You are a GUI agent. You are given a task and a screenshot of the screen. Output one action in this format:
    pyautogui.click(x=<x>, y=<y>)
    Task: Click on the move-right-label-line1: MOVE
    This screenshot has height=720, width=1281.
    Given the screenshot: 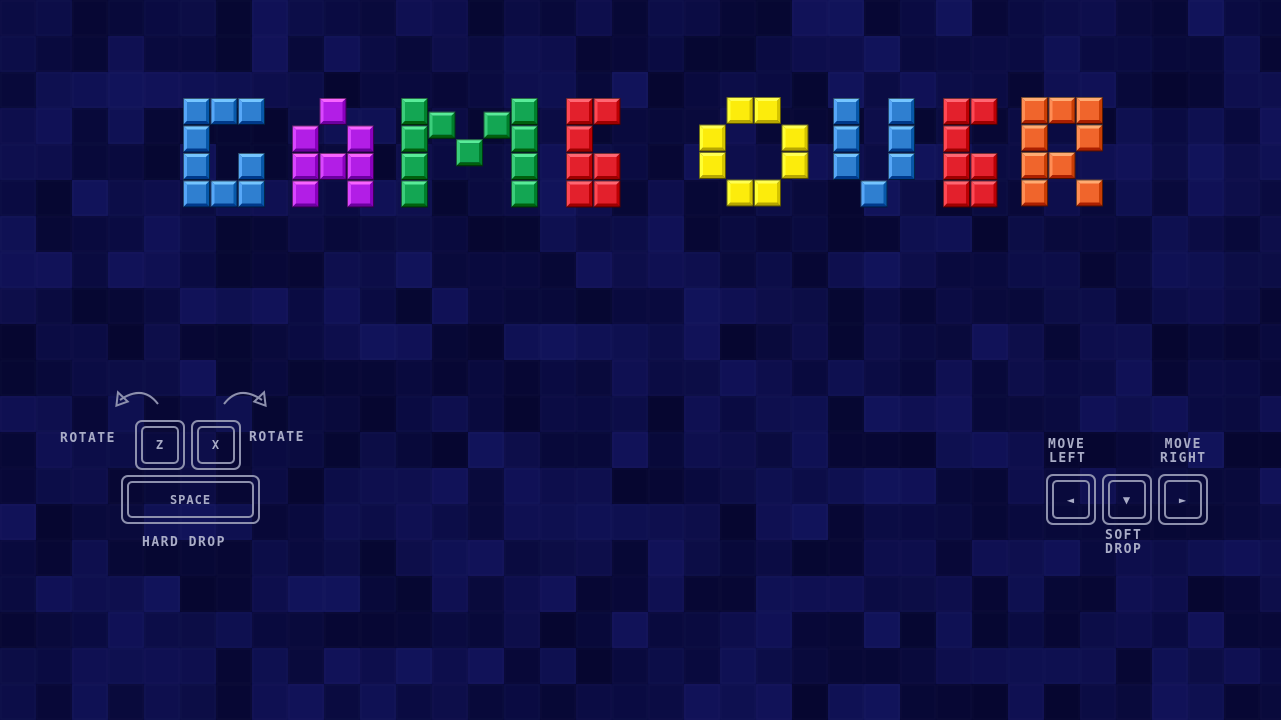 What is the action you would take?
    pyautogui.click(x=1183, y=444)
    